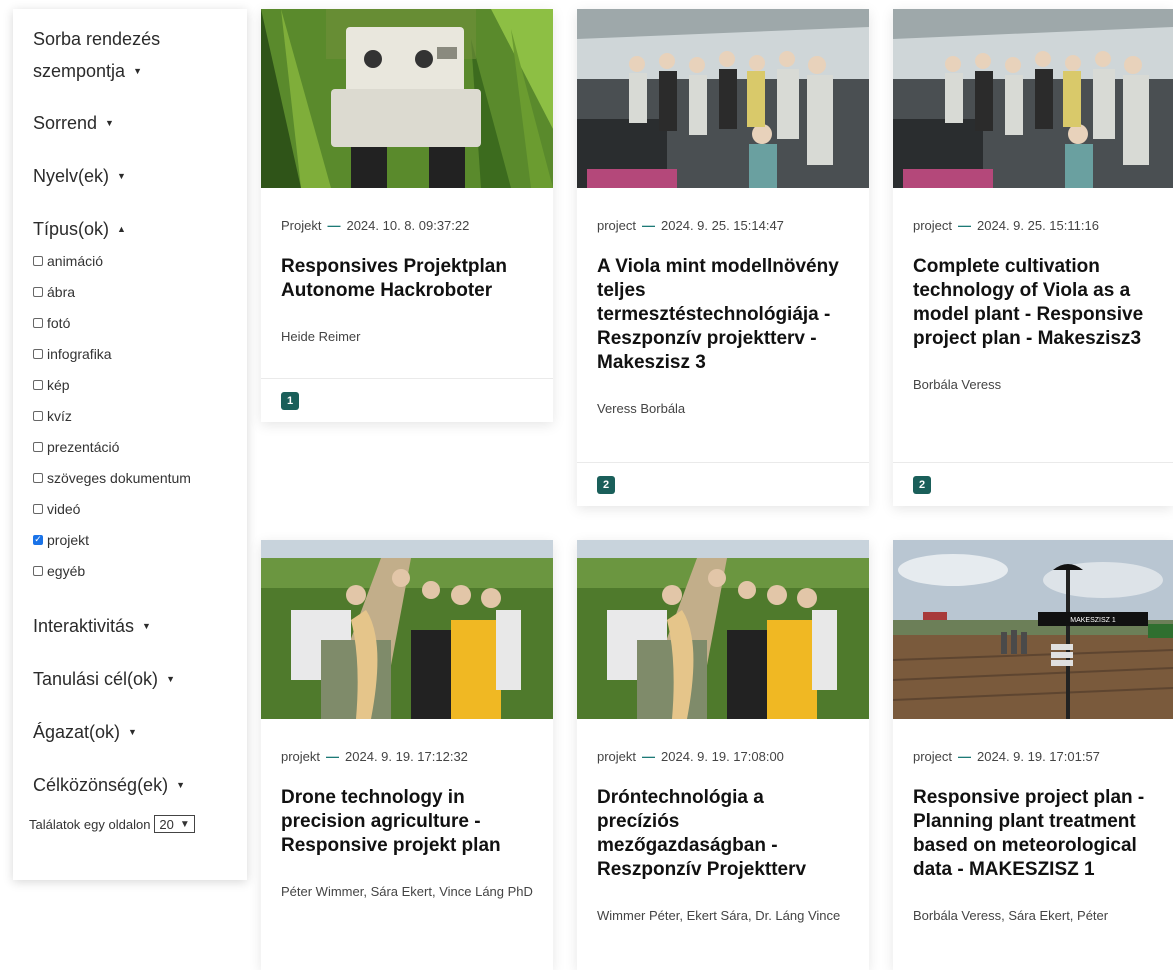 This screenshot has width=1173, height=970. I want to click on language-label: Nyelv(ek), so click(71, 176).